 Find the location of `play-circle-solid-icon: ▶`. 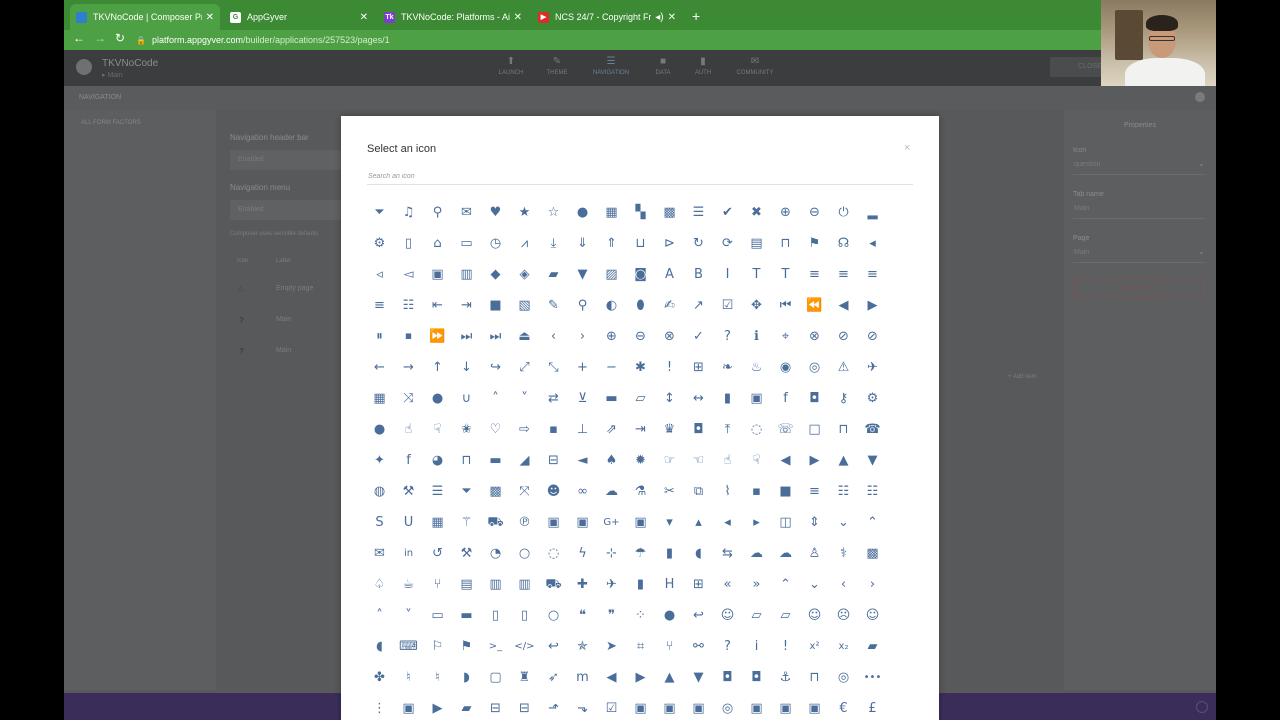

play-circle-solid-icon: ▶ is located at coordinates (437, 706).